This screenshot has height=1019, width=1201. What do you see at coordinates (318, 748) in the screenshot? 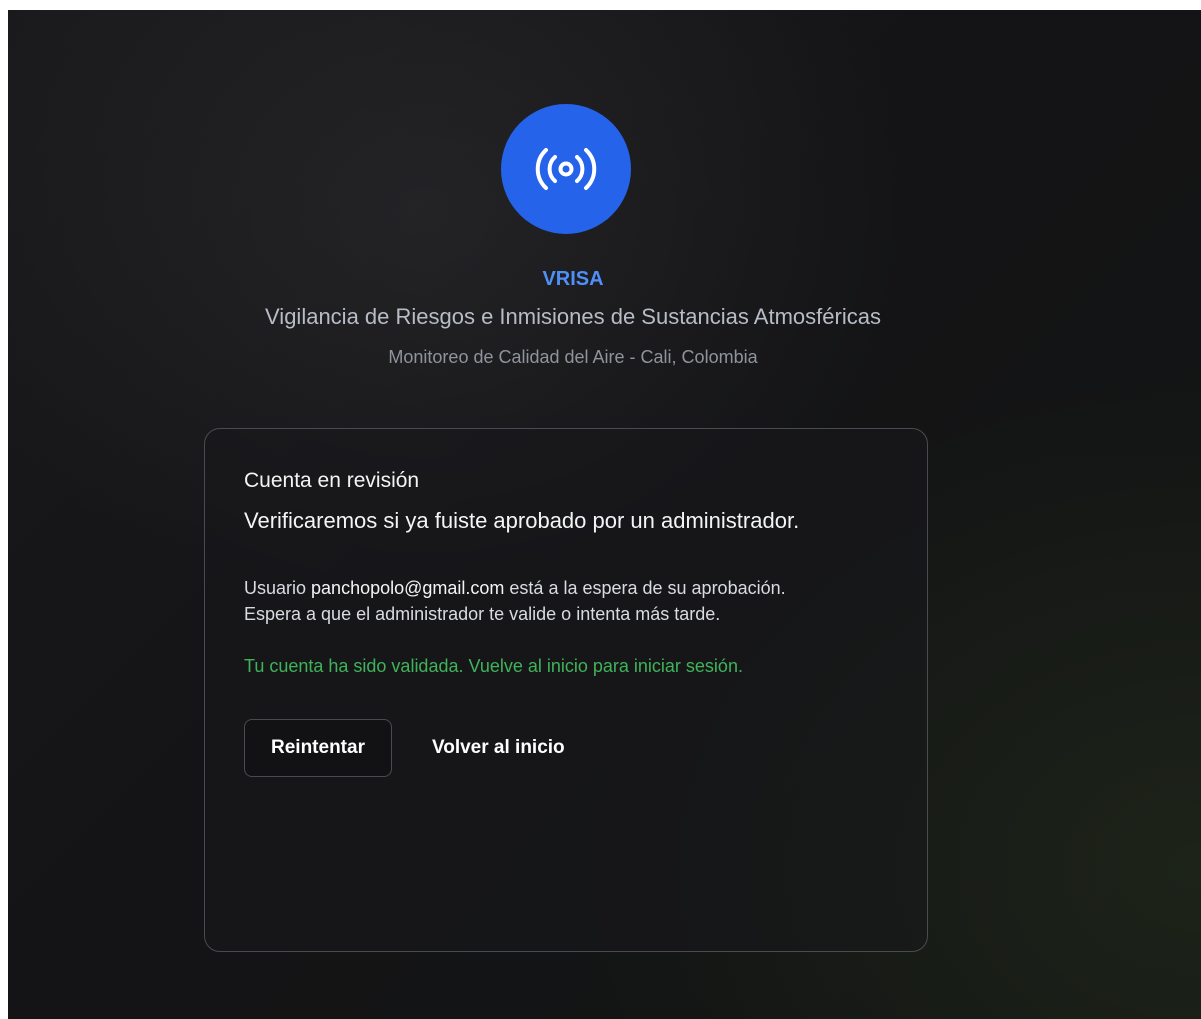
I see `retry-button: Reintentar` at bounding box center [318, 748].